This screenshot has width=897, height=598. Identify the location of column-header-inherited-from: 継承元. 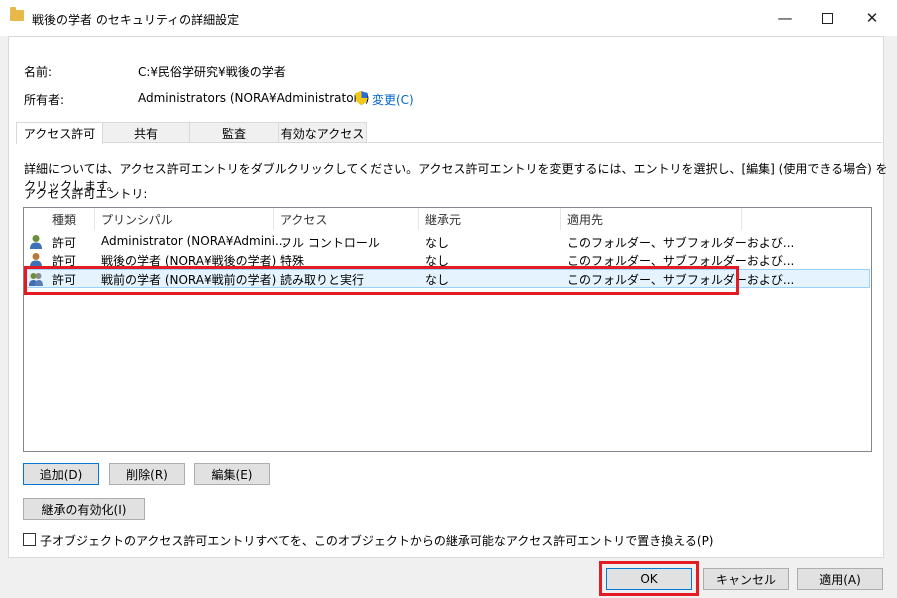
(443, 219).